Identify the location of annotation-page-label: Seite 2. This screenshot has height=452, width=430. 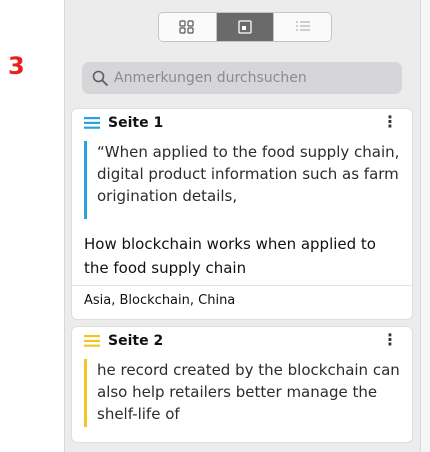
(136, 341).